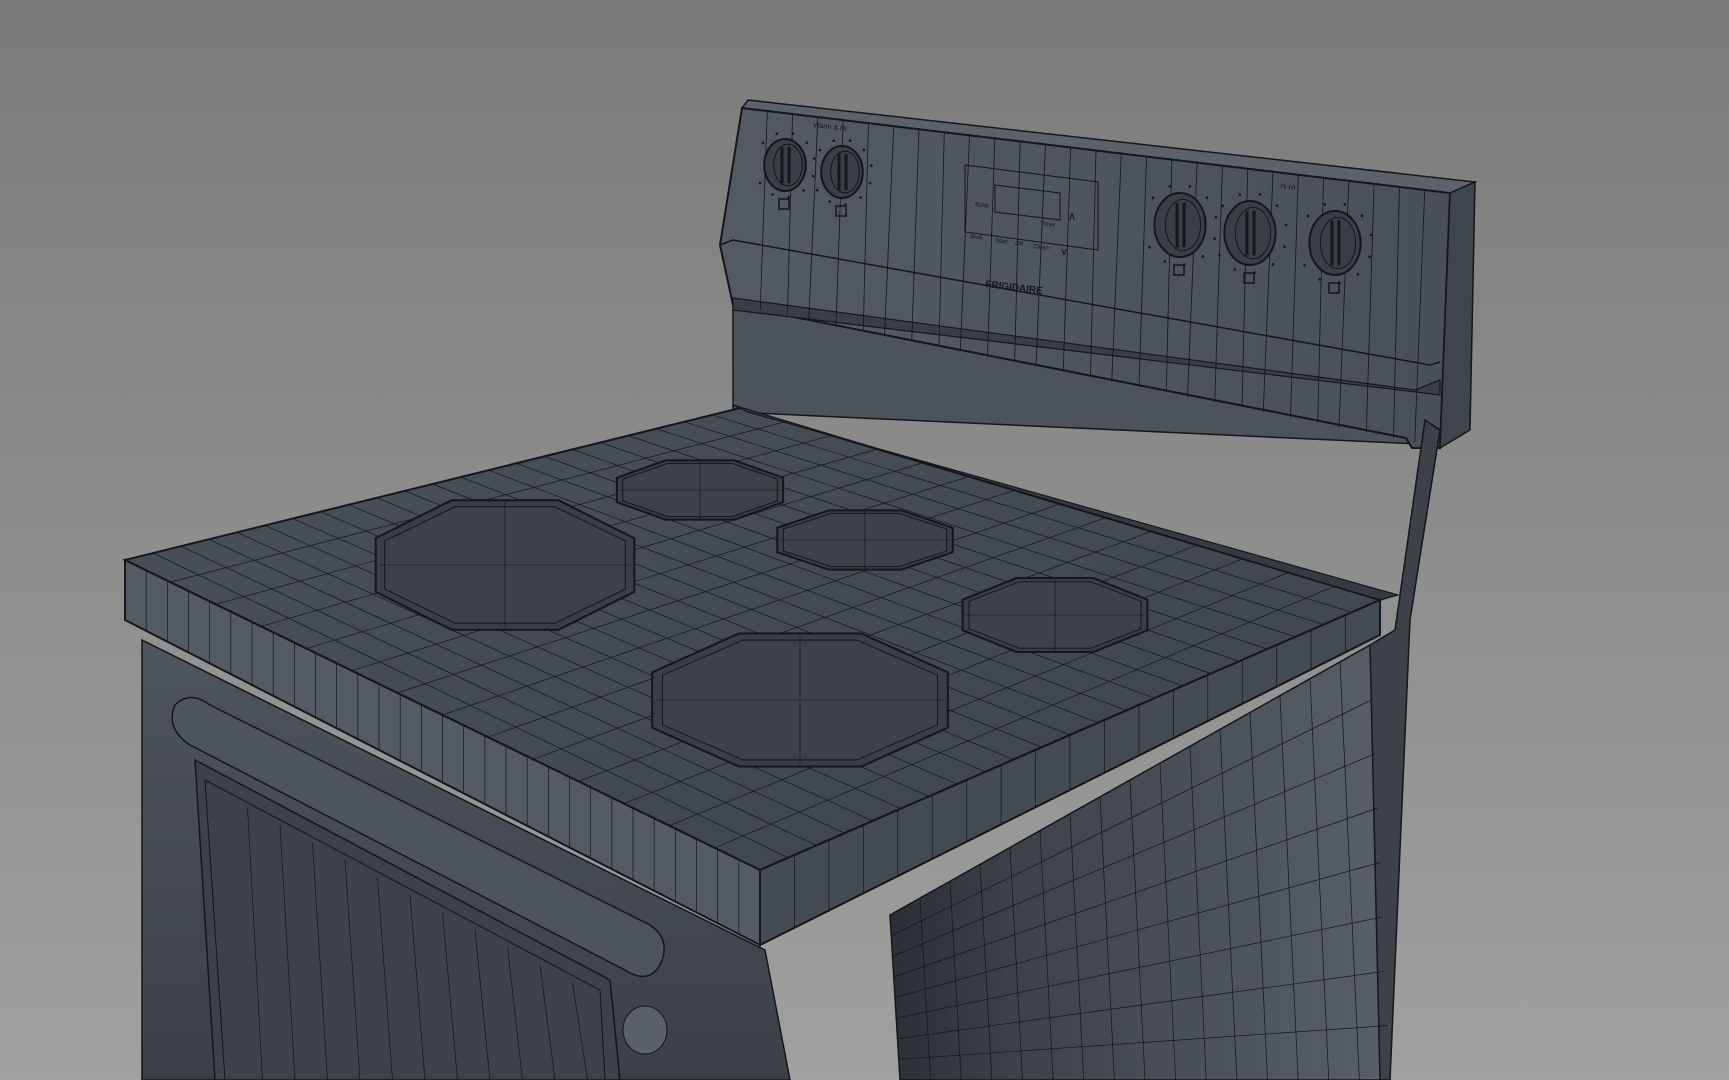 Image resolution: width=1729 pixels, height=1080 pixels. What do you see at coordinates (1019, 244) in the screenshot?
I see `display-button-label: Off` at bounding box center [1019, 244].